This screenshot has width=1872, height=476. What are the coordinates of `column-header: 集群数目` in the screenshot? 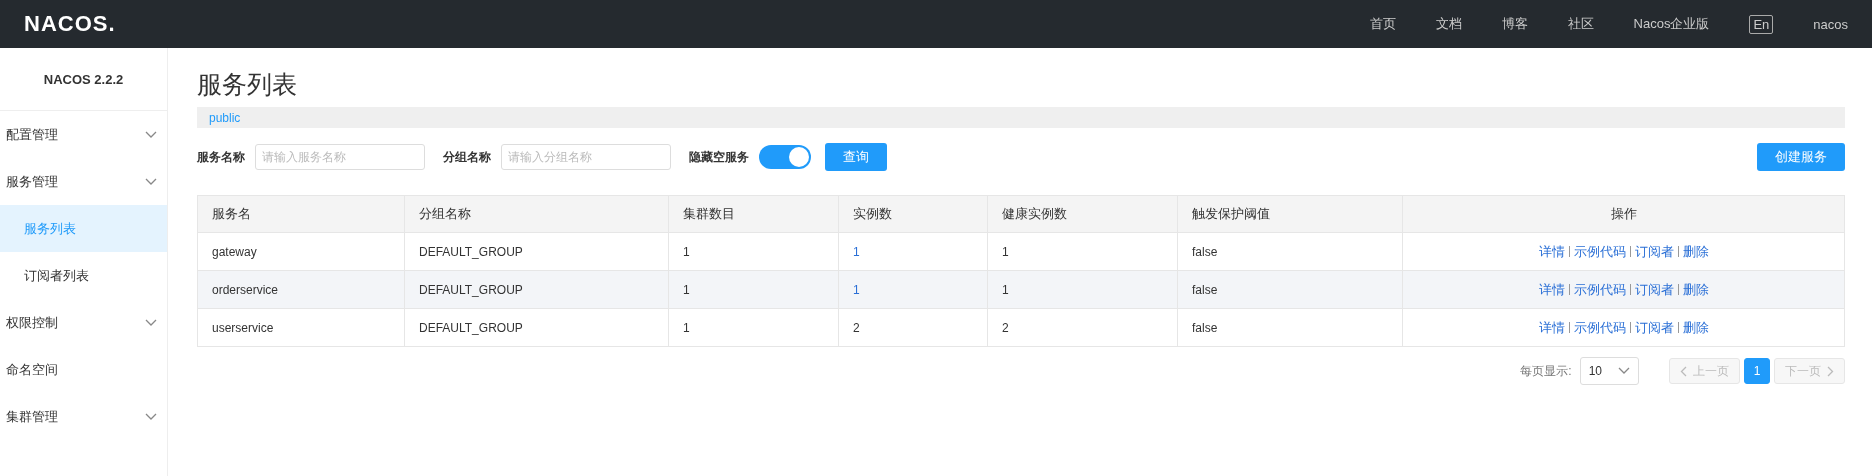 It's located at (753, 214).